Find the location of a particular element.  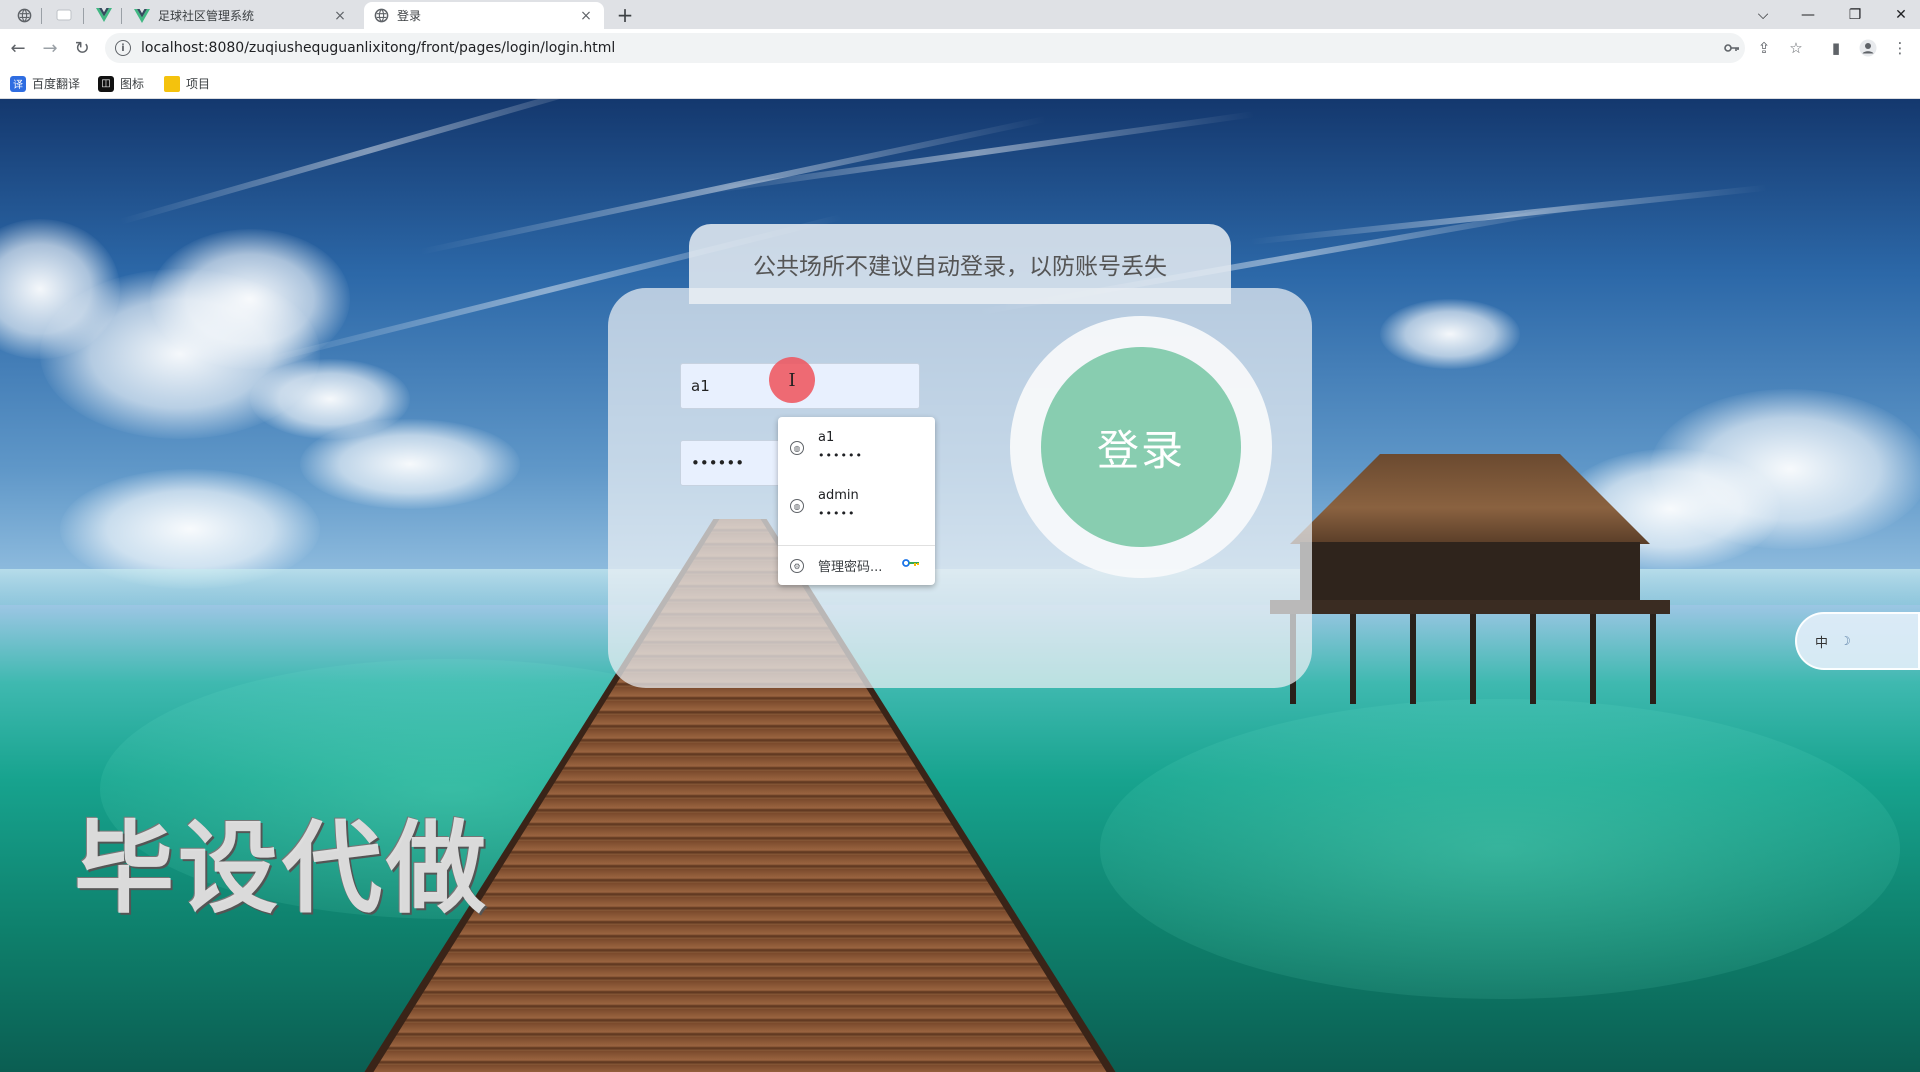

minimize-button: — is located at coordinates (1808, 14).